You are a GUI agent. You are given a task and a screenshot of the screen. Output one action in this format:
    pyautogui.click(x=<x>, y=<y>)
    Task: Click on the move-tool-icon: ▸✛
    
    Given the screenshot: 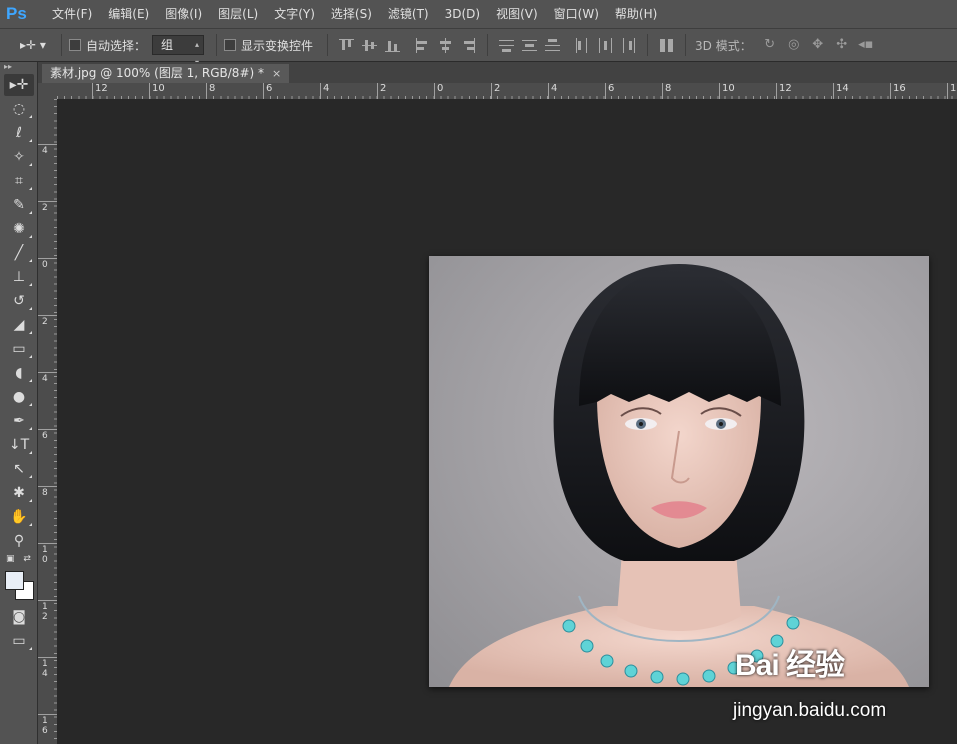 What is the action you would take?
    pyautogui.click(x=19, y=85)
    